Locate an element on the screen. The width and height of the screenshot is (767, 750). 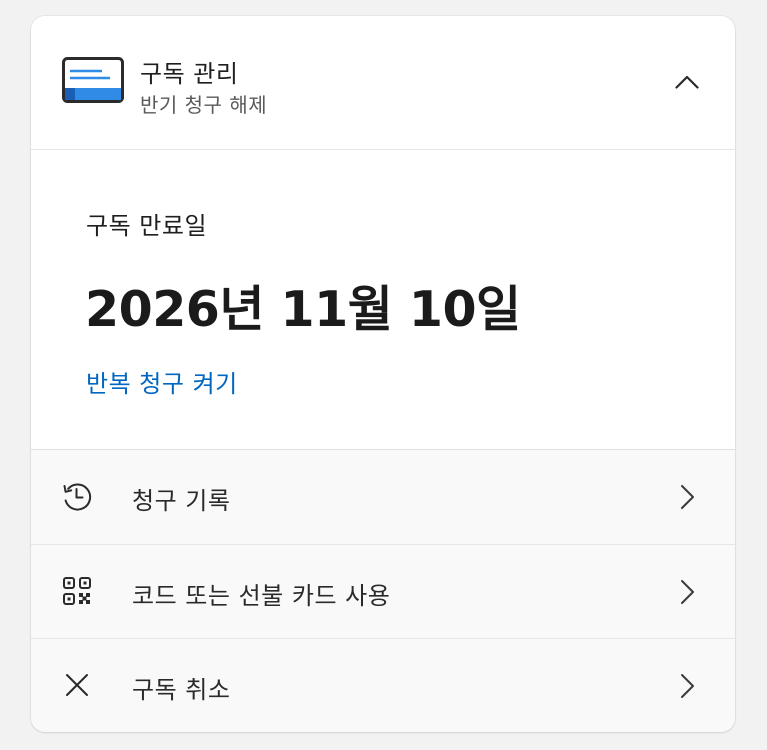
cancel-subscription-label: 구독 취소 is located at coordinates (181, 690).